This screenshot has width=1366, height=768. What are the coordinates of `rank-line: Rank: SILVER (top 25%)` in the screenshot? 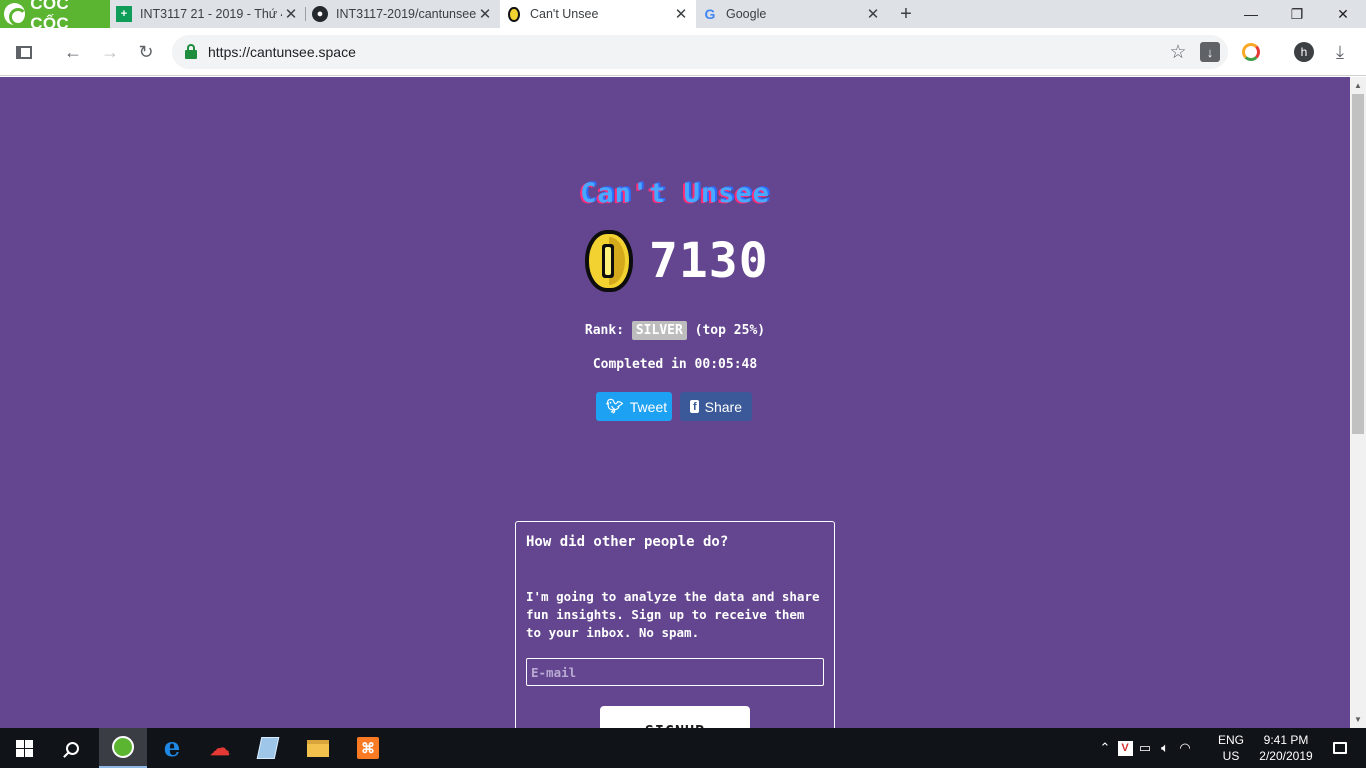 It's located at (675, 330).